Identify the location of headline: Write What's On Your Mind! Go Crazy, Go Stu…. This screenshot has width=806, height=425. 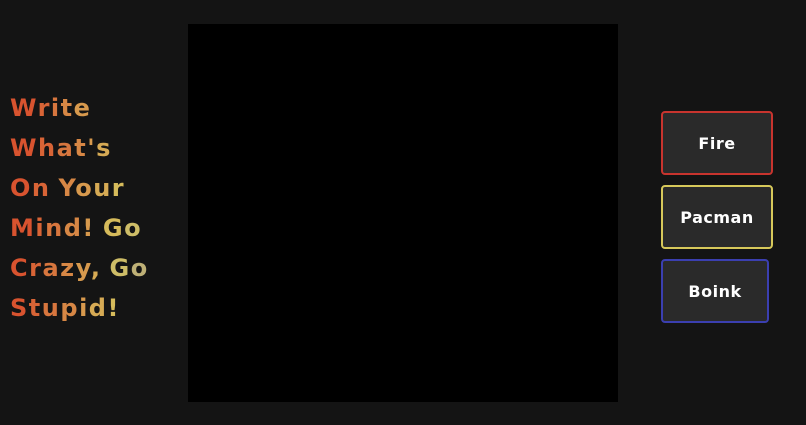
(95, 208).